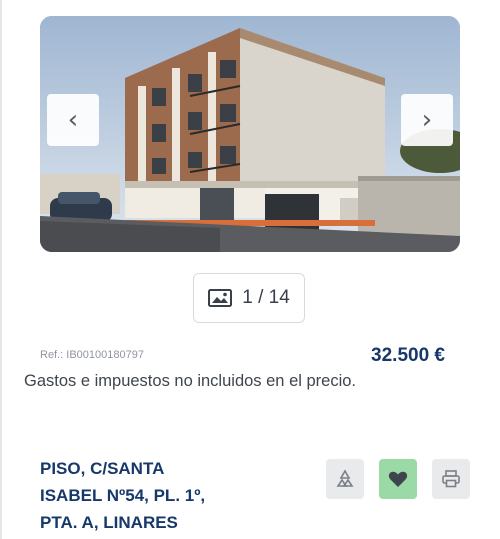  I want to click on price: 32.500 €, so click(408, 355).